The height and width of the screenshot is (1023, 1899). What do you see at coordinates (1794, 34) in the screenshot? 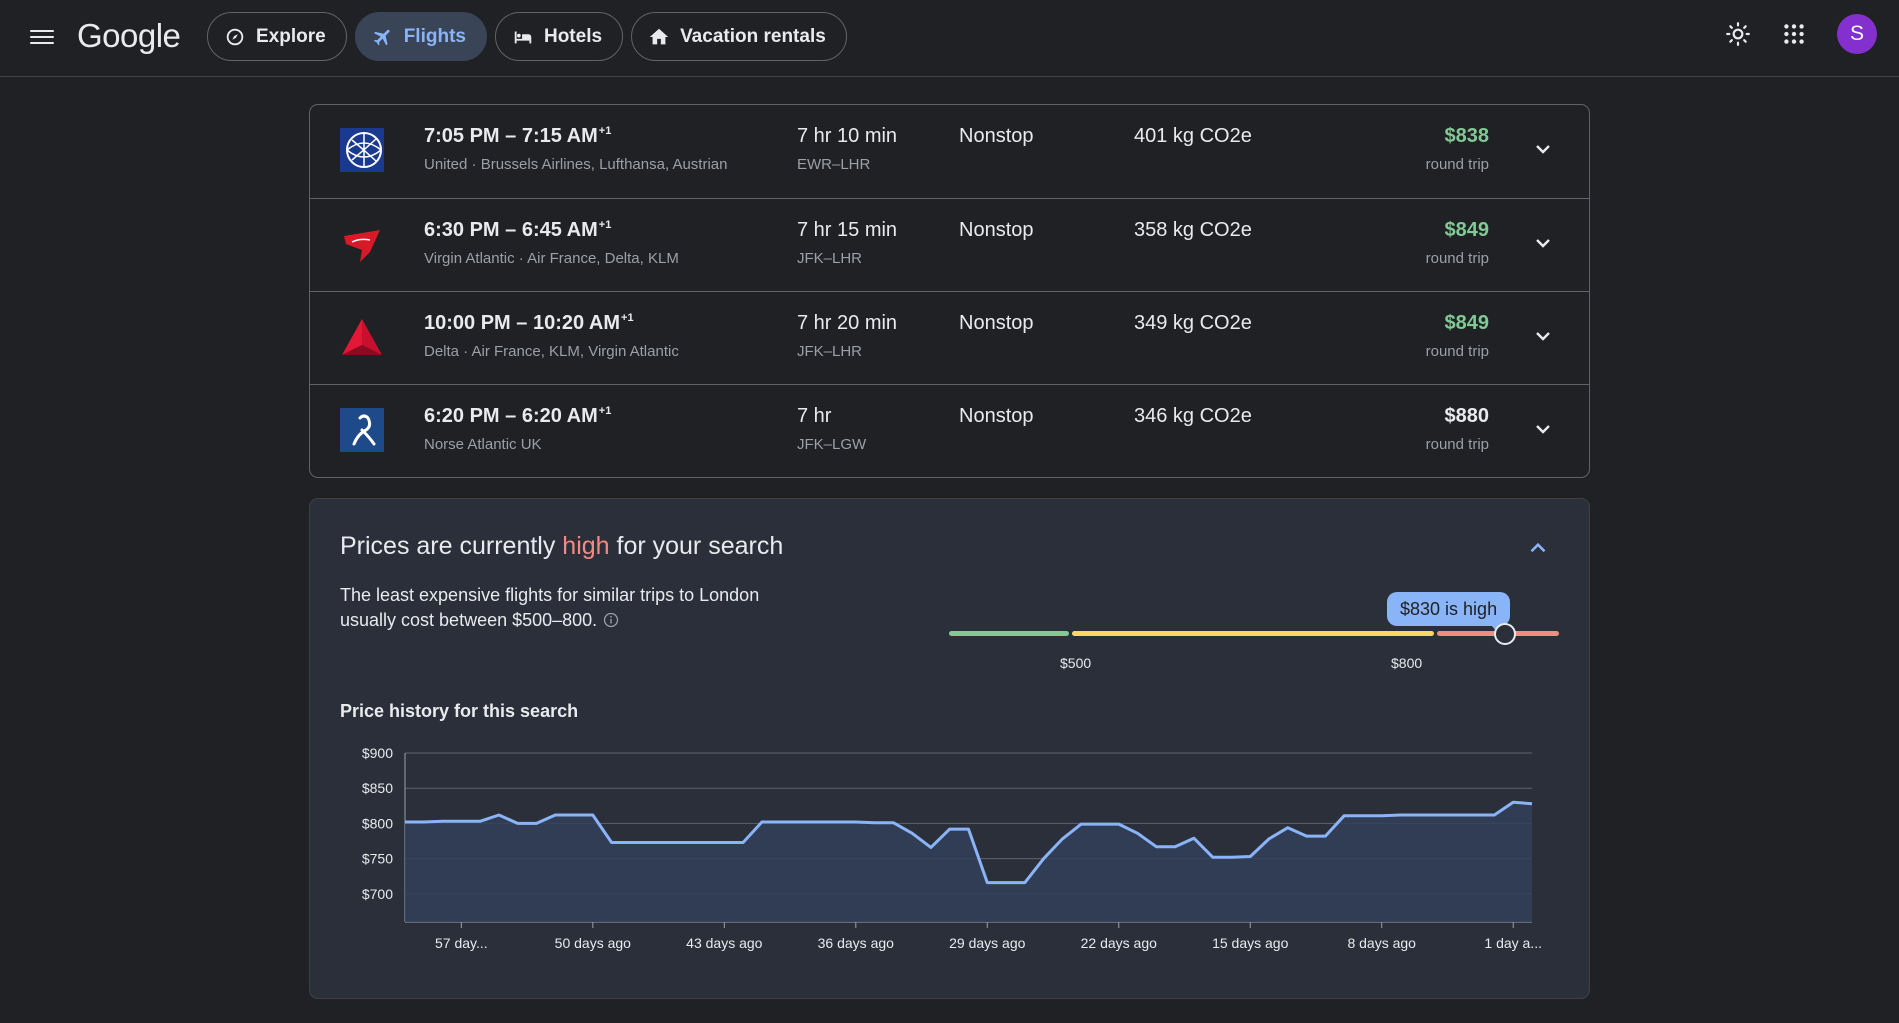
I see `apps-grid-icon` at bounding box center [1794, 34].